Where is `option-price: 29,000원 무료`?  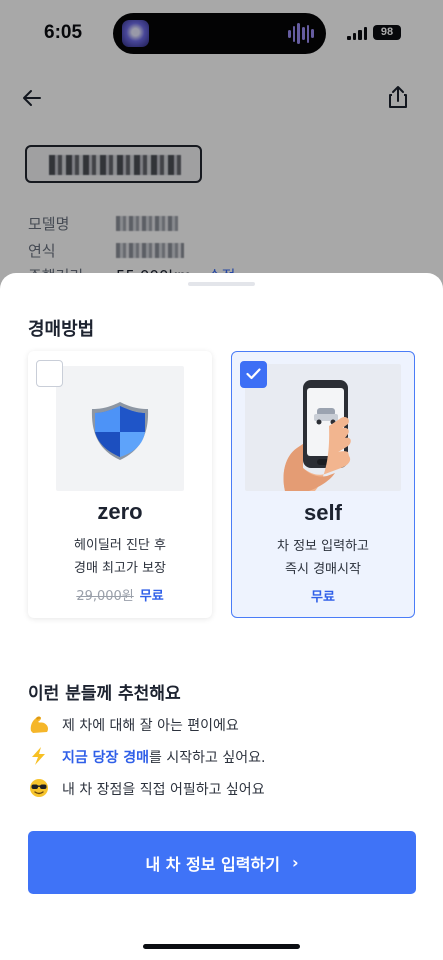
option-price: 29,000원 무료 is located at coordinates (120, 594).